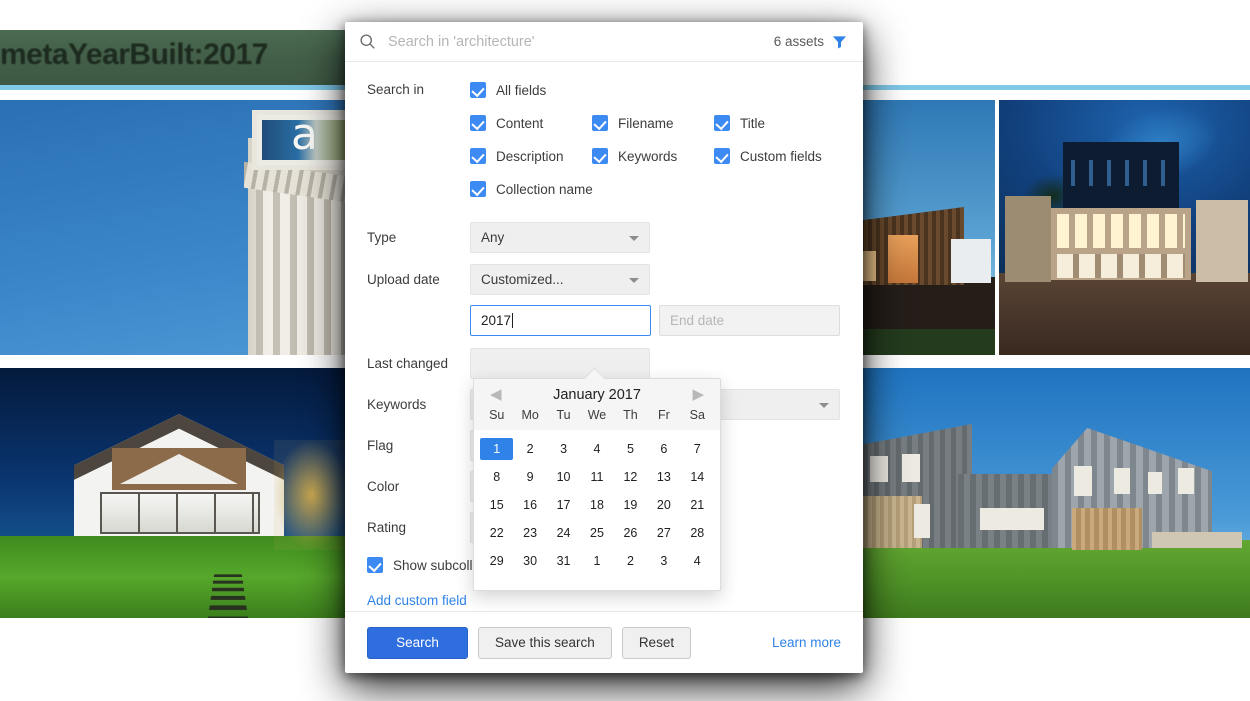  What do you see at coordinates (775, 123) in the screenshot?
I see `checkbox-title: Title` at bounding box center [775, 123].